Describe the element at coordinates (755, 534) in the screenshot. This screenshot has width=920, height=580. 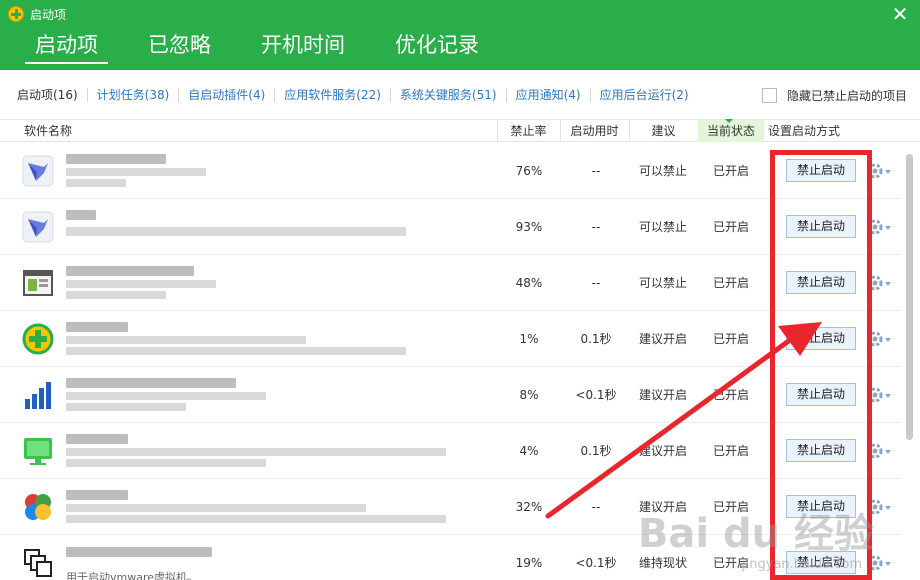
I see `watermark-logo: Bai du 经验` at that location.